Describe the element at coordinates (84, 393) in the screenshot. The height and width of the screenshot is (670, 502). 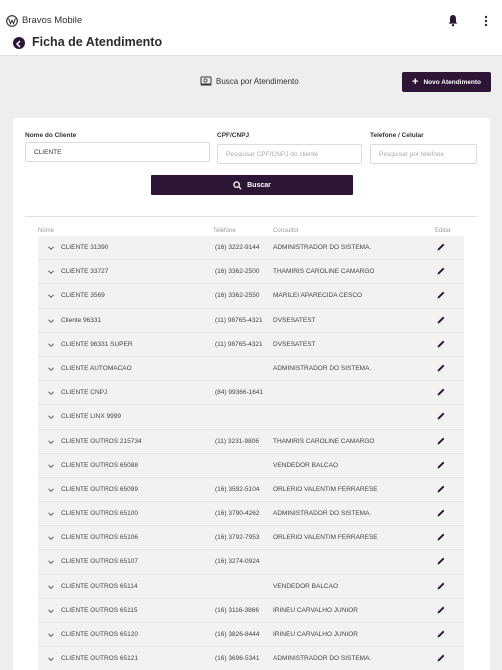
I see `client-name: CLIENTE CNPJ` at that location.